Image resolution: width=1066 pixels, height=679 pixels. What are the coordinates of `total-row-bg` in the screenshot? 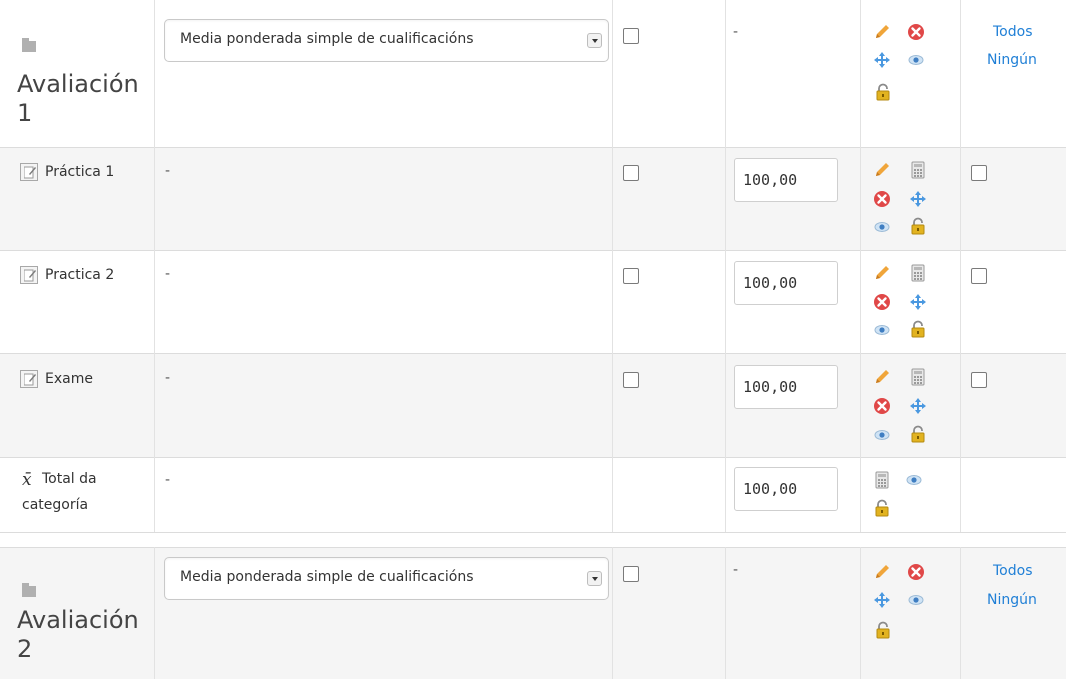 It's located at (533, 494).